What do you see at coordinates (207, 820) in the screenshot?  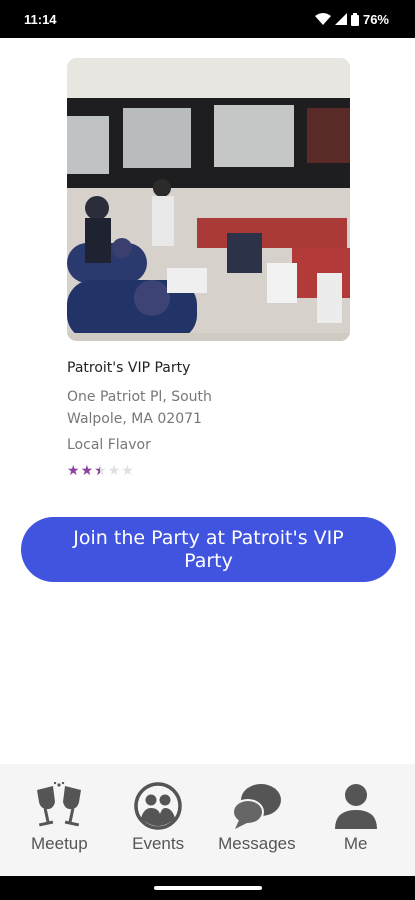 I see `bottom-nav: Meetup Events Messages Me` at bounding box center [207, 820].